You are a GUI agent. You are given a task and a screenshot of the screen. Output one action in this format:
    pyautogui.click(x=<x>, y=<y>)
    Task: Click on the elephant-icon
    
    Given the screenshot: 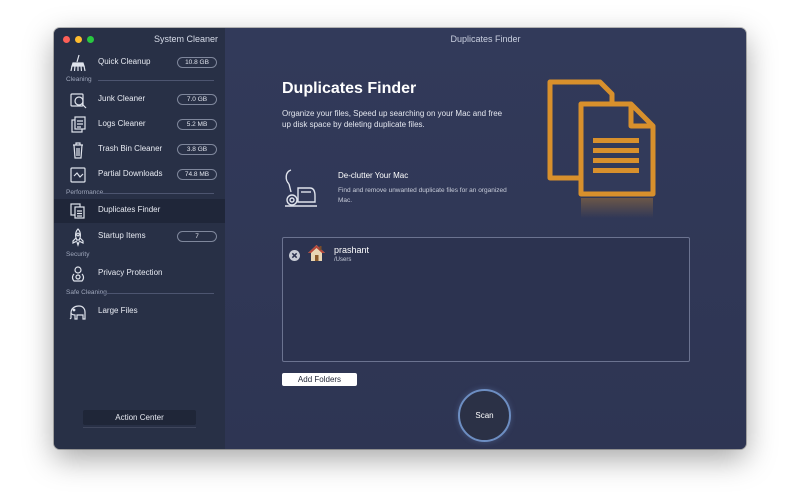 What is the action you would take?
    pyautogui.click(x=78, y=312)
    